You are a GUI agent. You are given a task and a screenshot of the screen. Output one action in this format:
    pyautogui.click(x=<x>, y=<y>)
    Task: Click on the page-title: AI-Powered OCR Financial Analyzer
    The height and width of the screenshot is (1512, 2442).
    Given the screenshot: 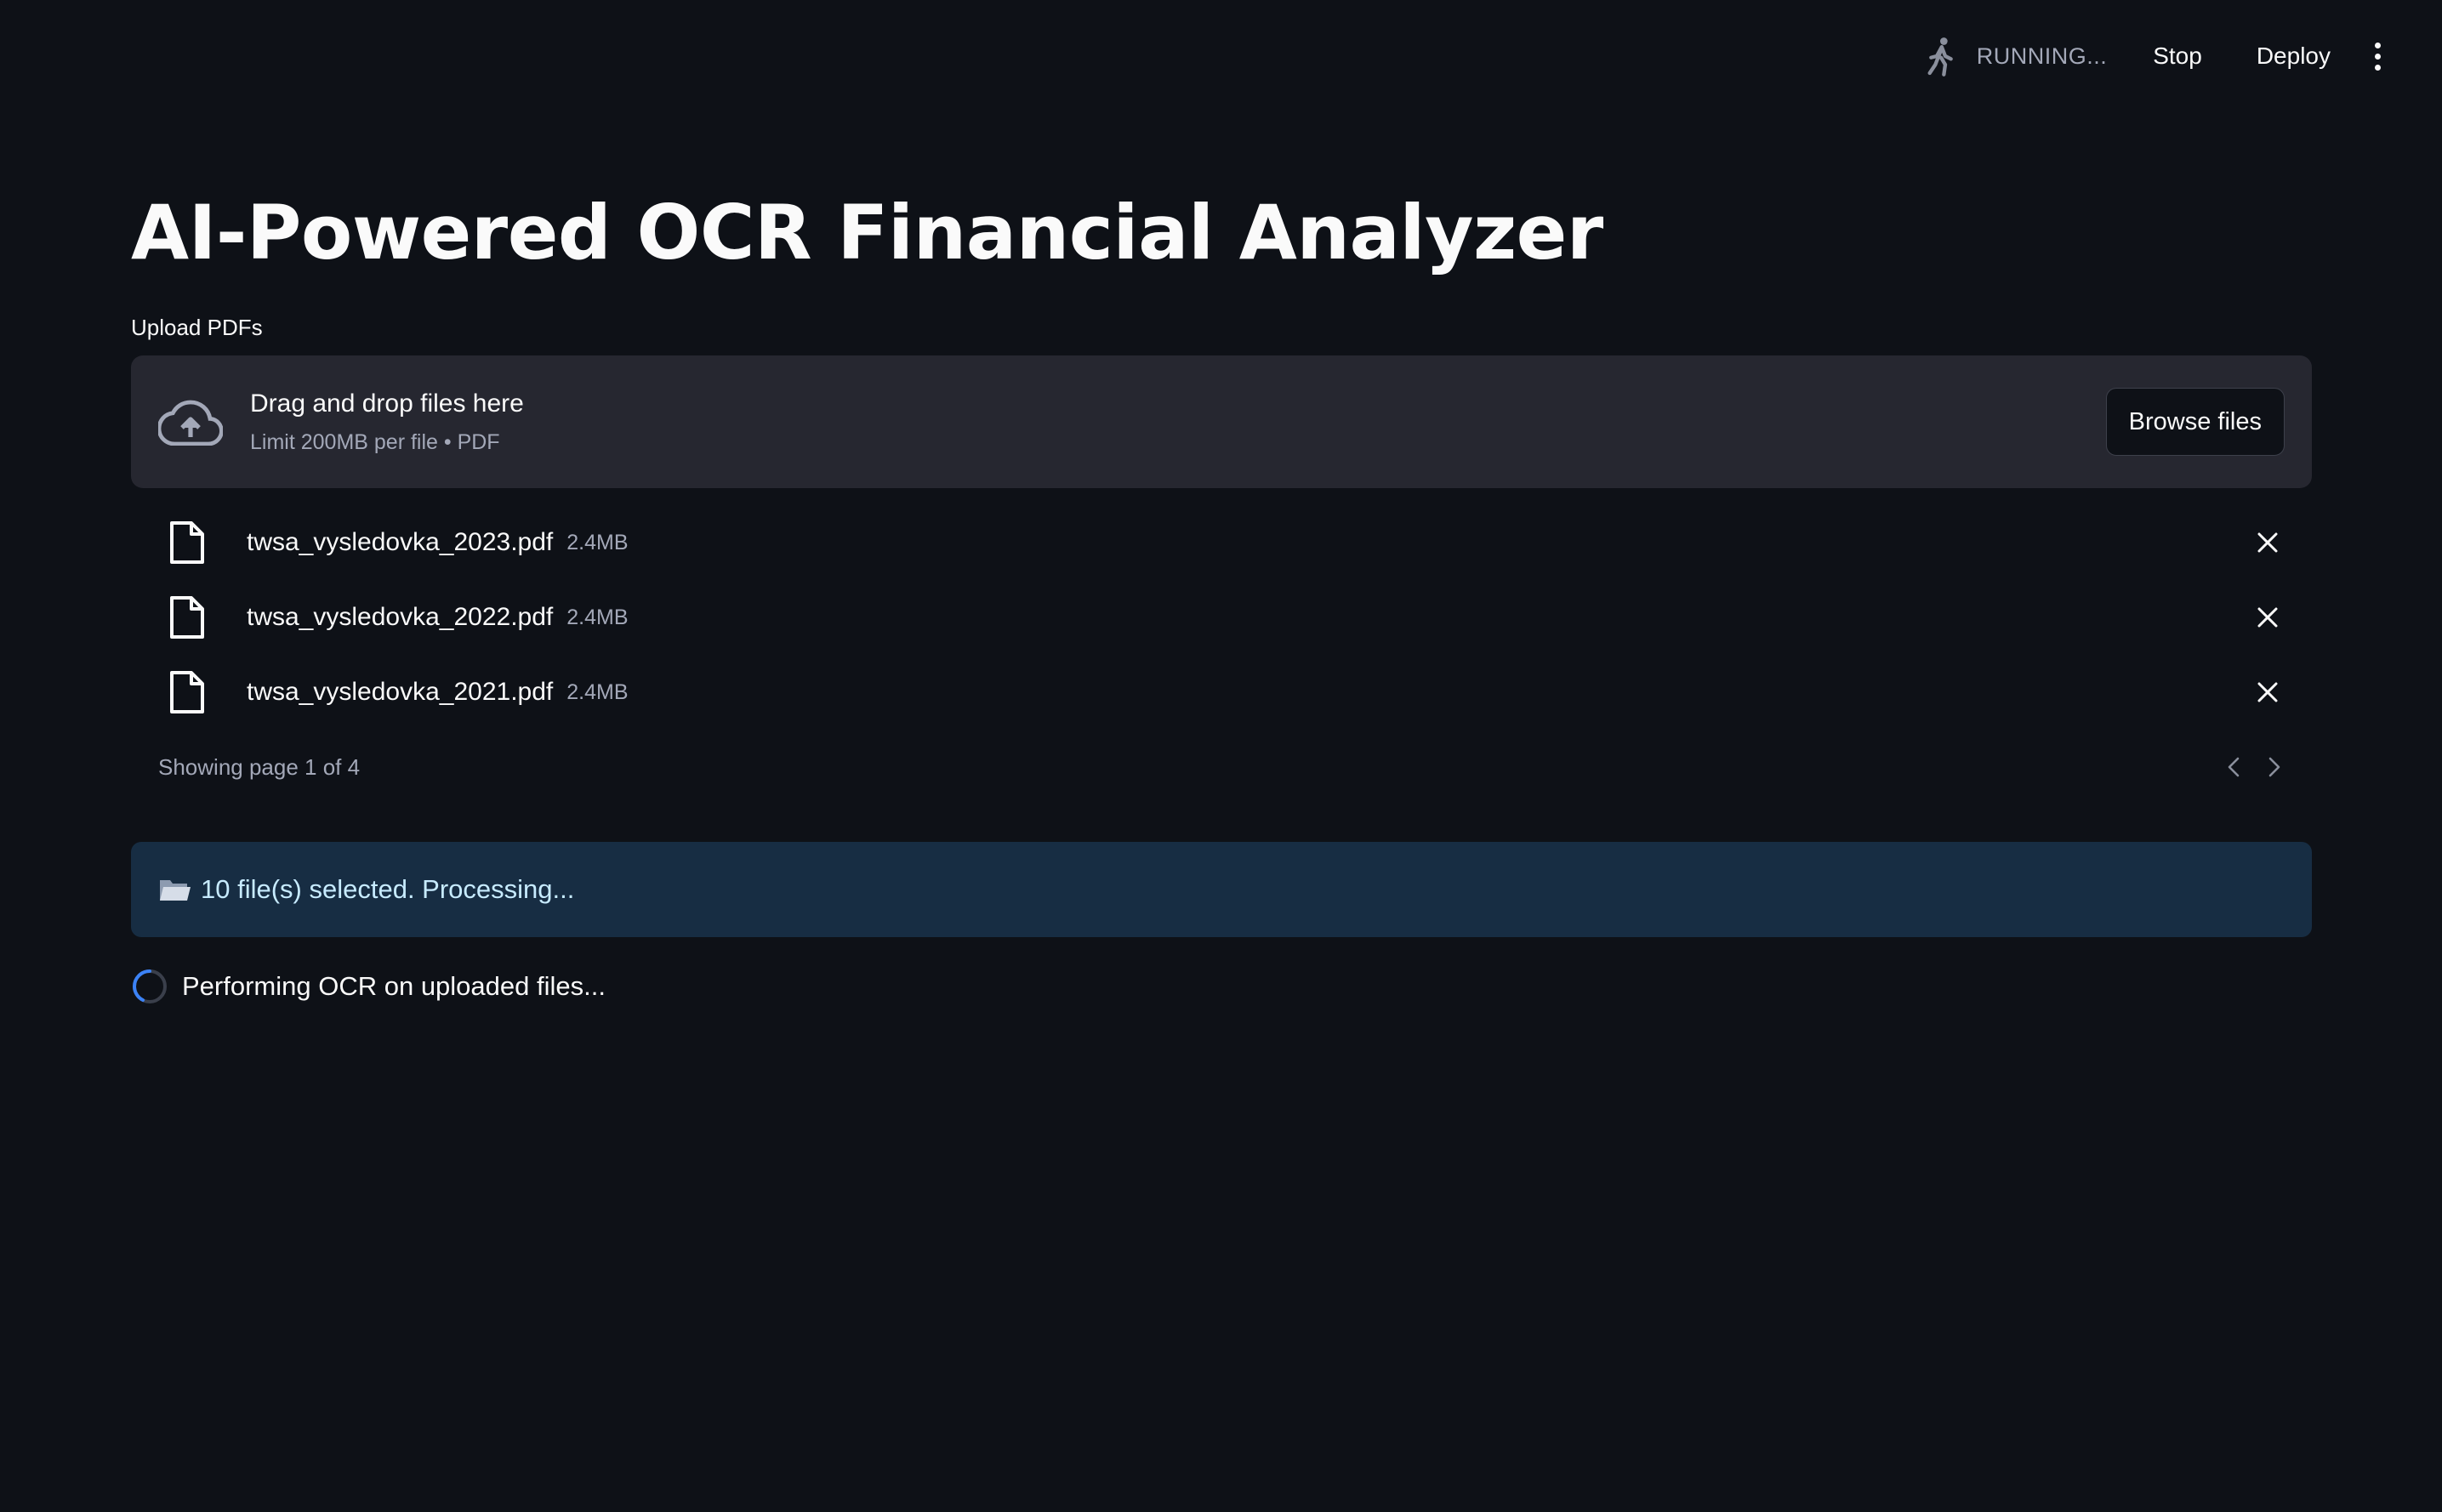 What is the action you would take?
    pyautogui.click(x=867, y=232)
    